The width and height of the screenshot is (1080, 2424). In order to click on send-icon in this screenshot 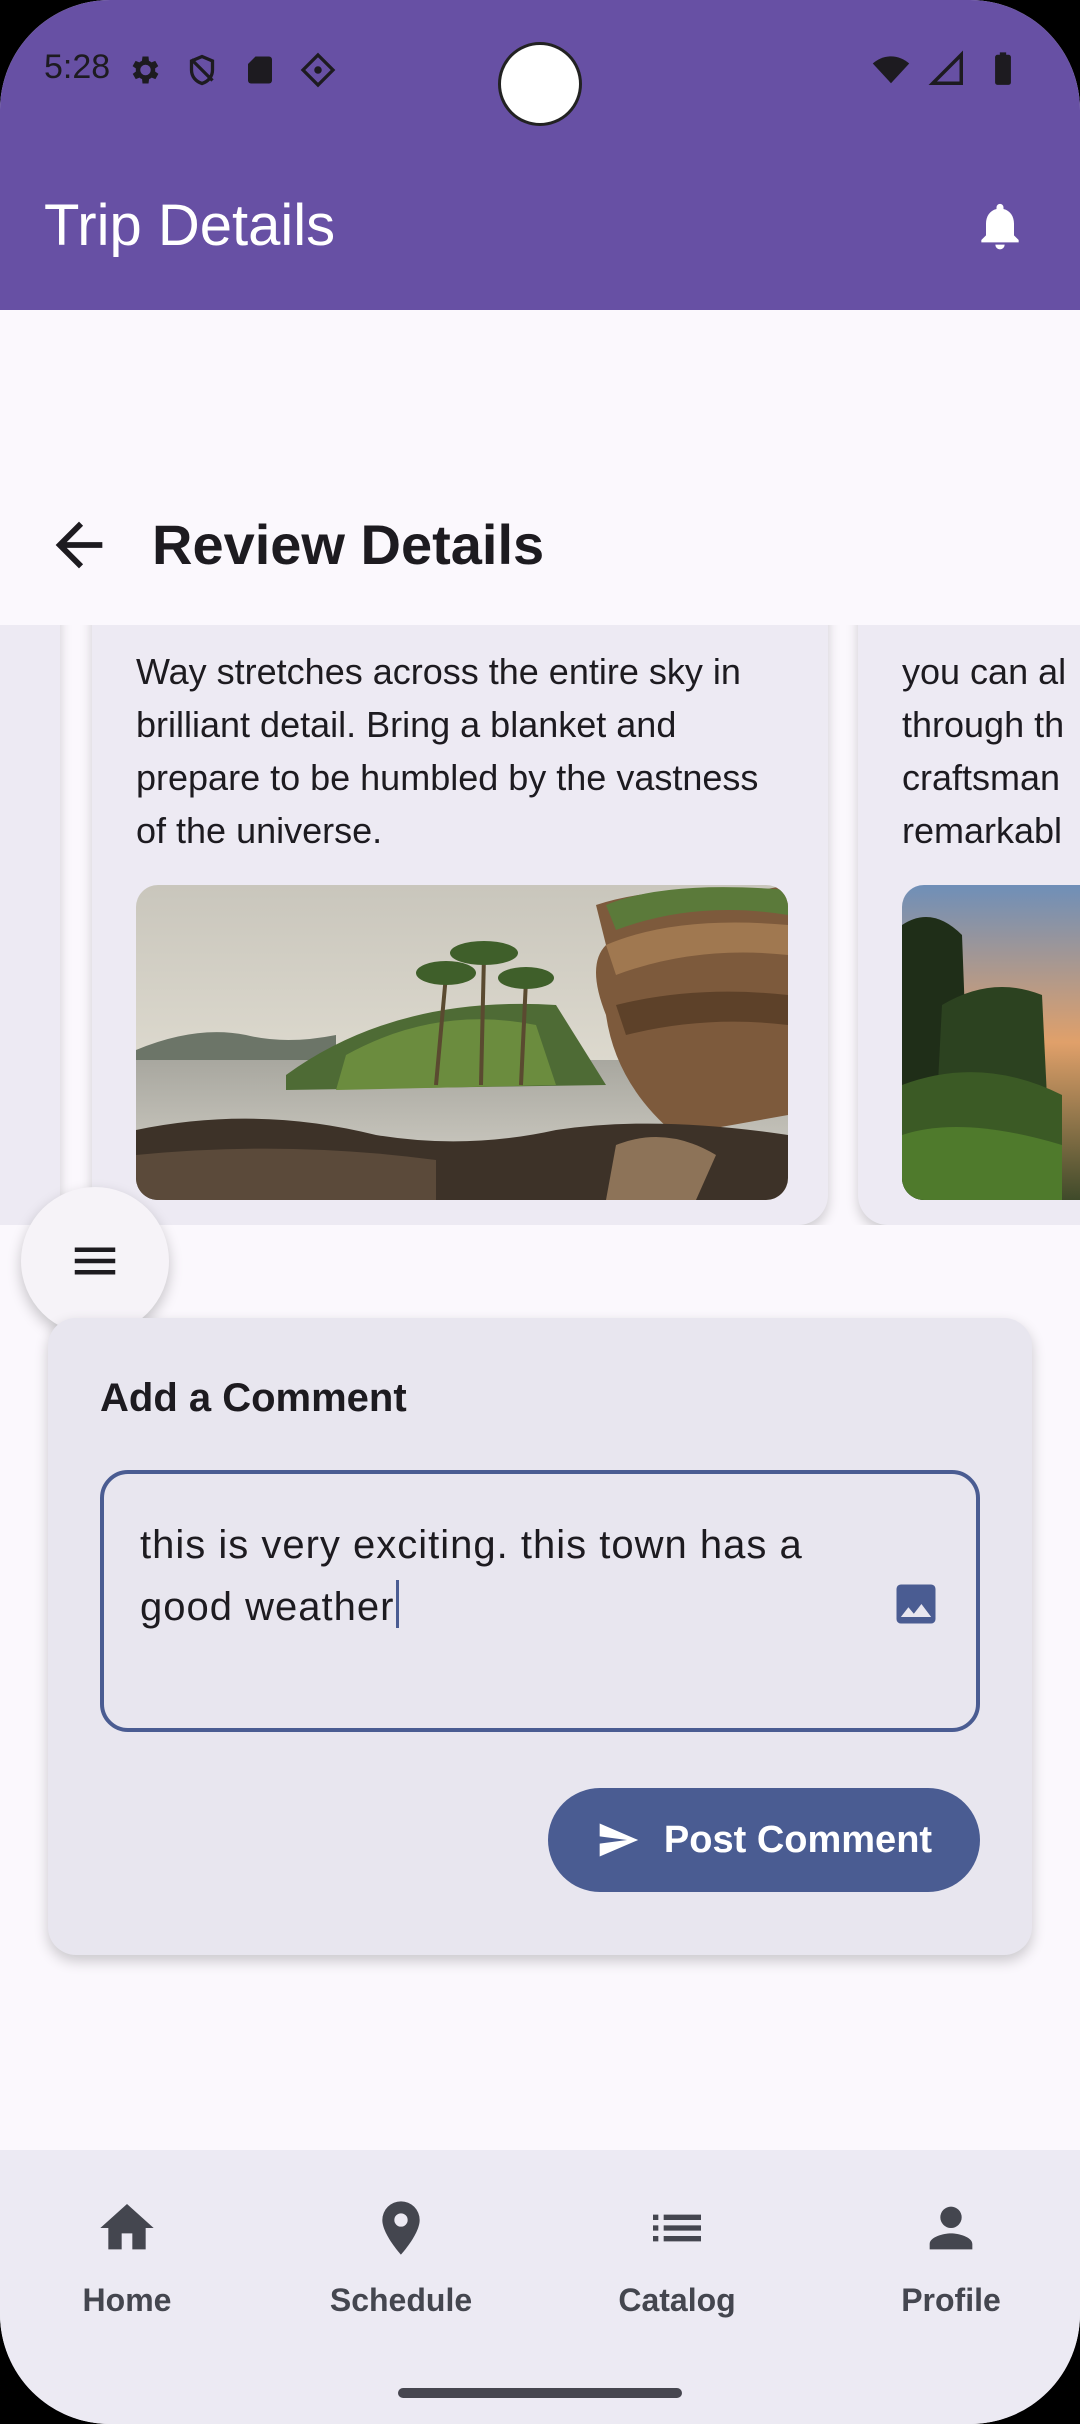, I will do `click(619, 1840)`.